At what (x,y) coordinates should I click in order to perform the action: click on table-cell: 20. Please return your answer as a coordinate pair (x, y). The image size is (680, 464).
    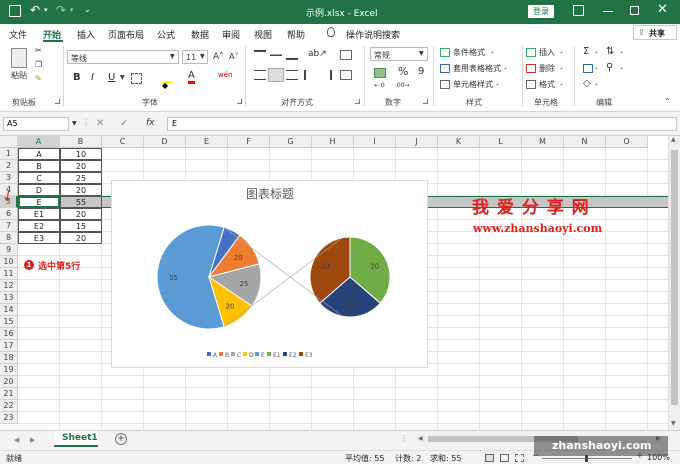
    Looking at the image, I should click on (81, 166).